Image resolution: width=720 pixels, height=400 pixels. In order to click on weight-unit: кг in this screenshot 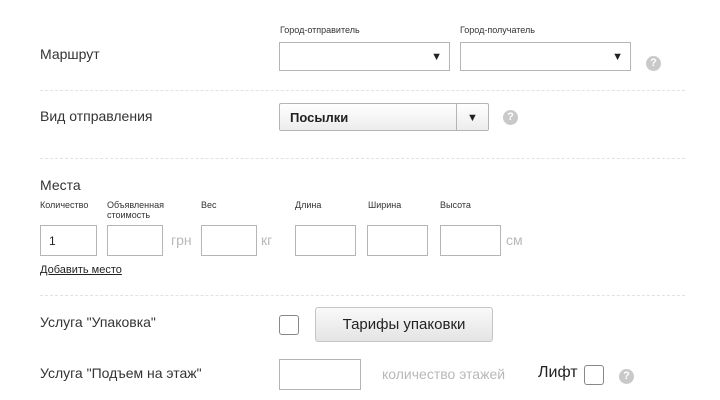, I will do `click(267, 240)`.